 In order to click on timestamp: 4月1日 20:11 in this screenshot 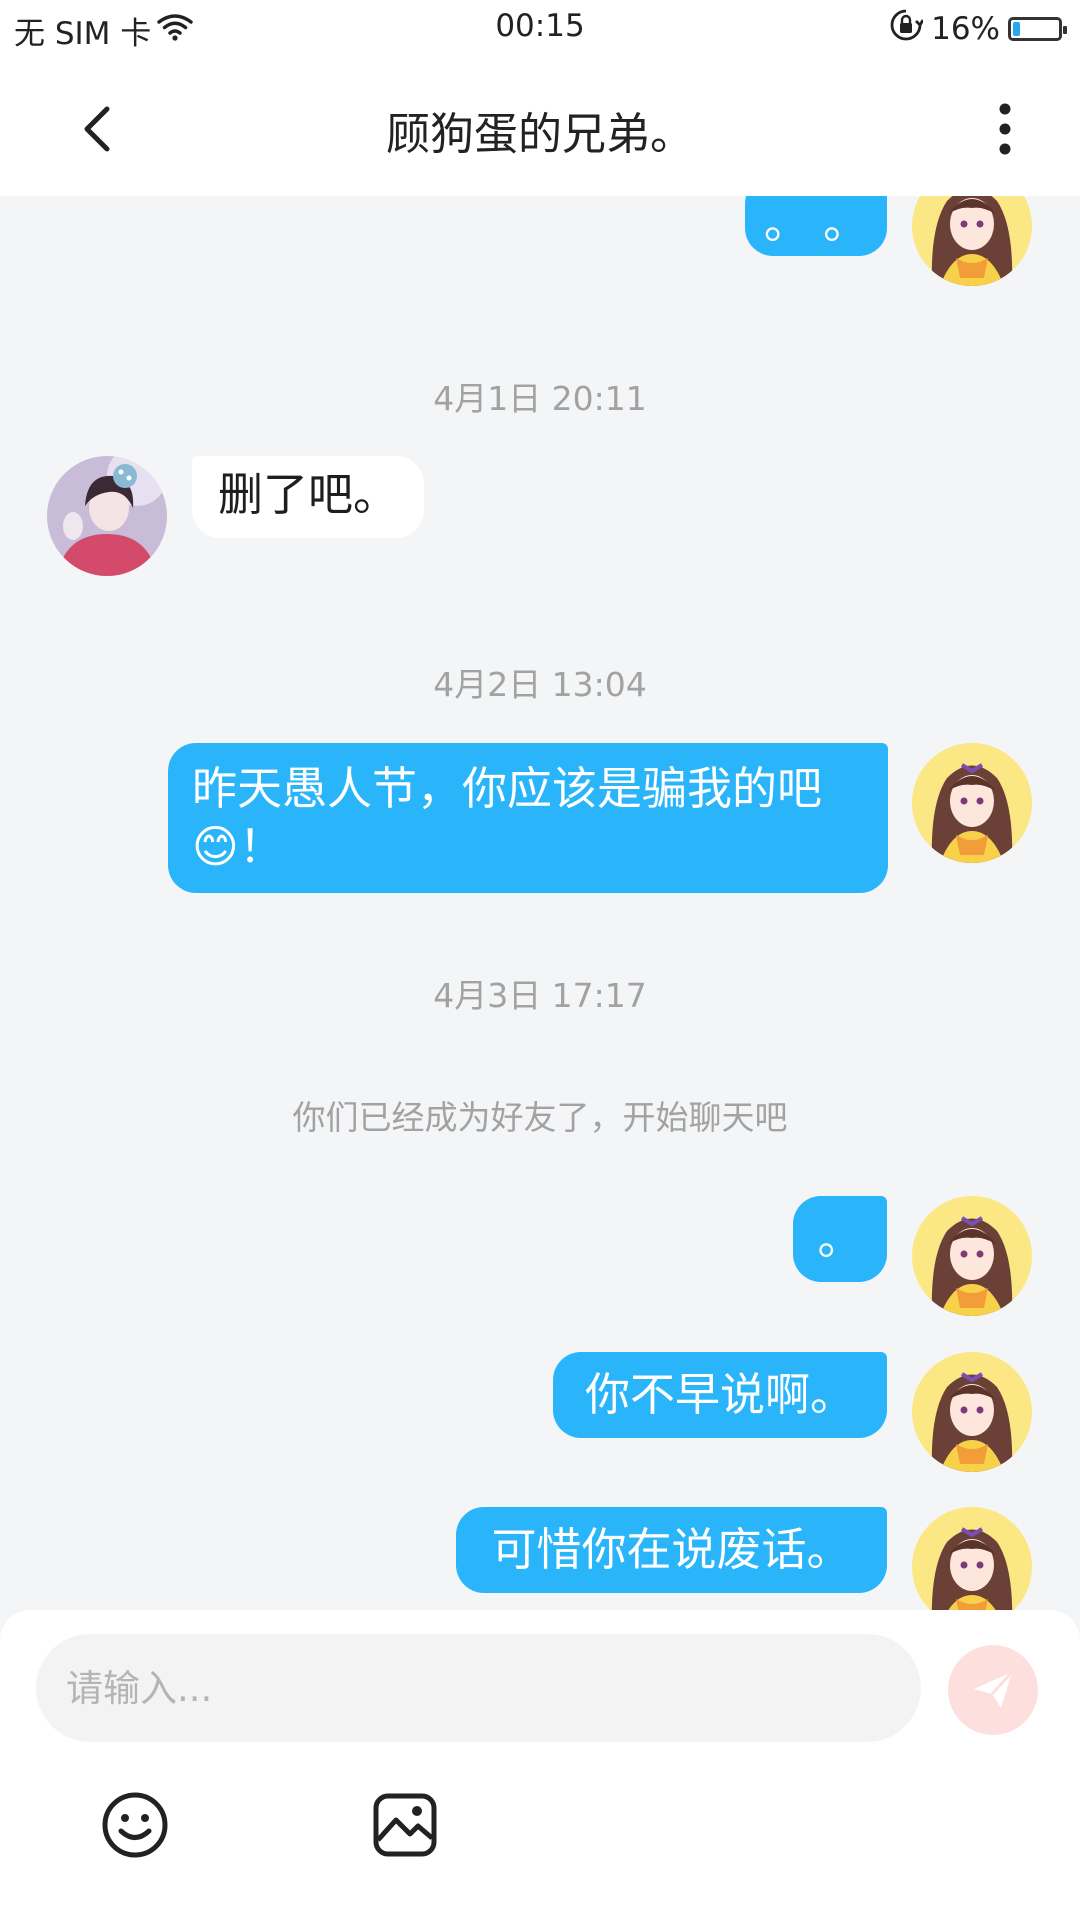, I will do `click(540, 398)`.